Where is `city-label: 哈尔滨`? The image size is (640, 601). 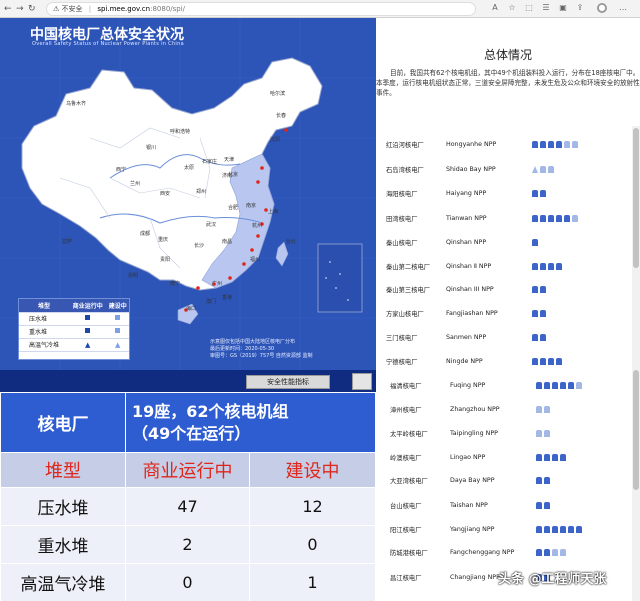 city-label: 哈尔滨 is located at coordinates (278, 94).